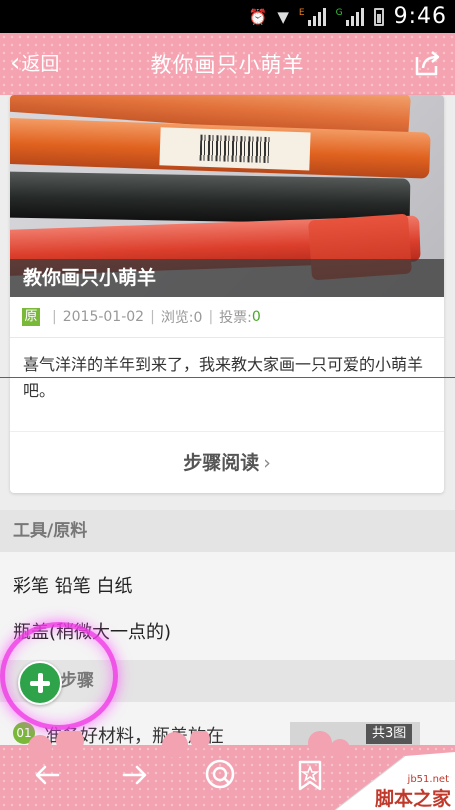 This screenshot has width=455, height=810. Describe the element at coordinates (283, 16) in the screenshot. I see `wifi-icon: ▼` at that location.